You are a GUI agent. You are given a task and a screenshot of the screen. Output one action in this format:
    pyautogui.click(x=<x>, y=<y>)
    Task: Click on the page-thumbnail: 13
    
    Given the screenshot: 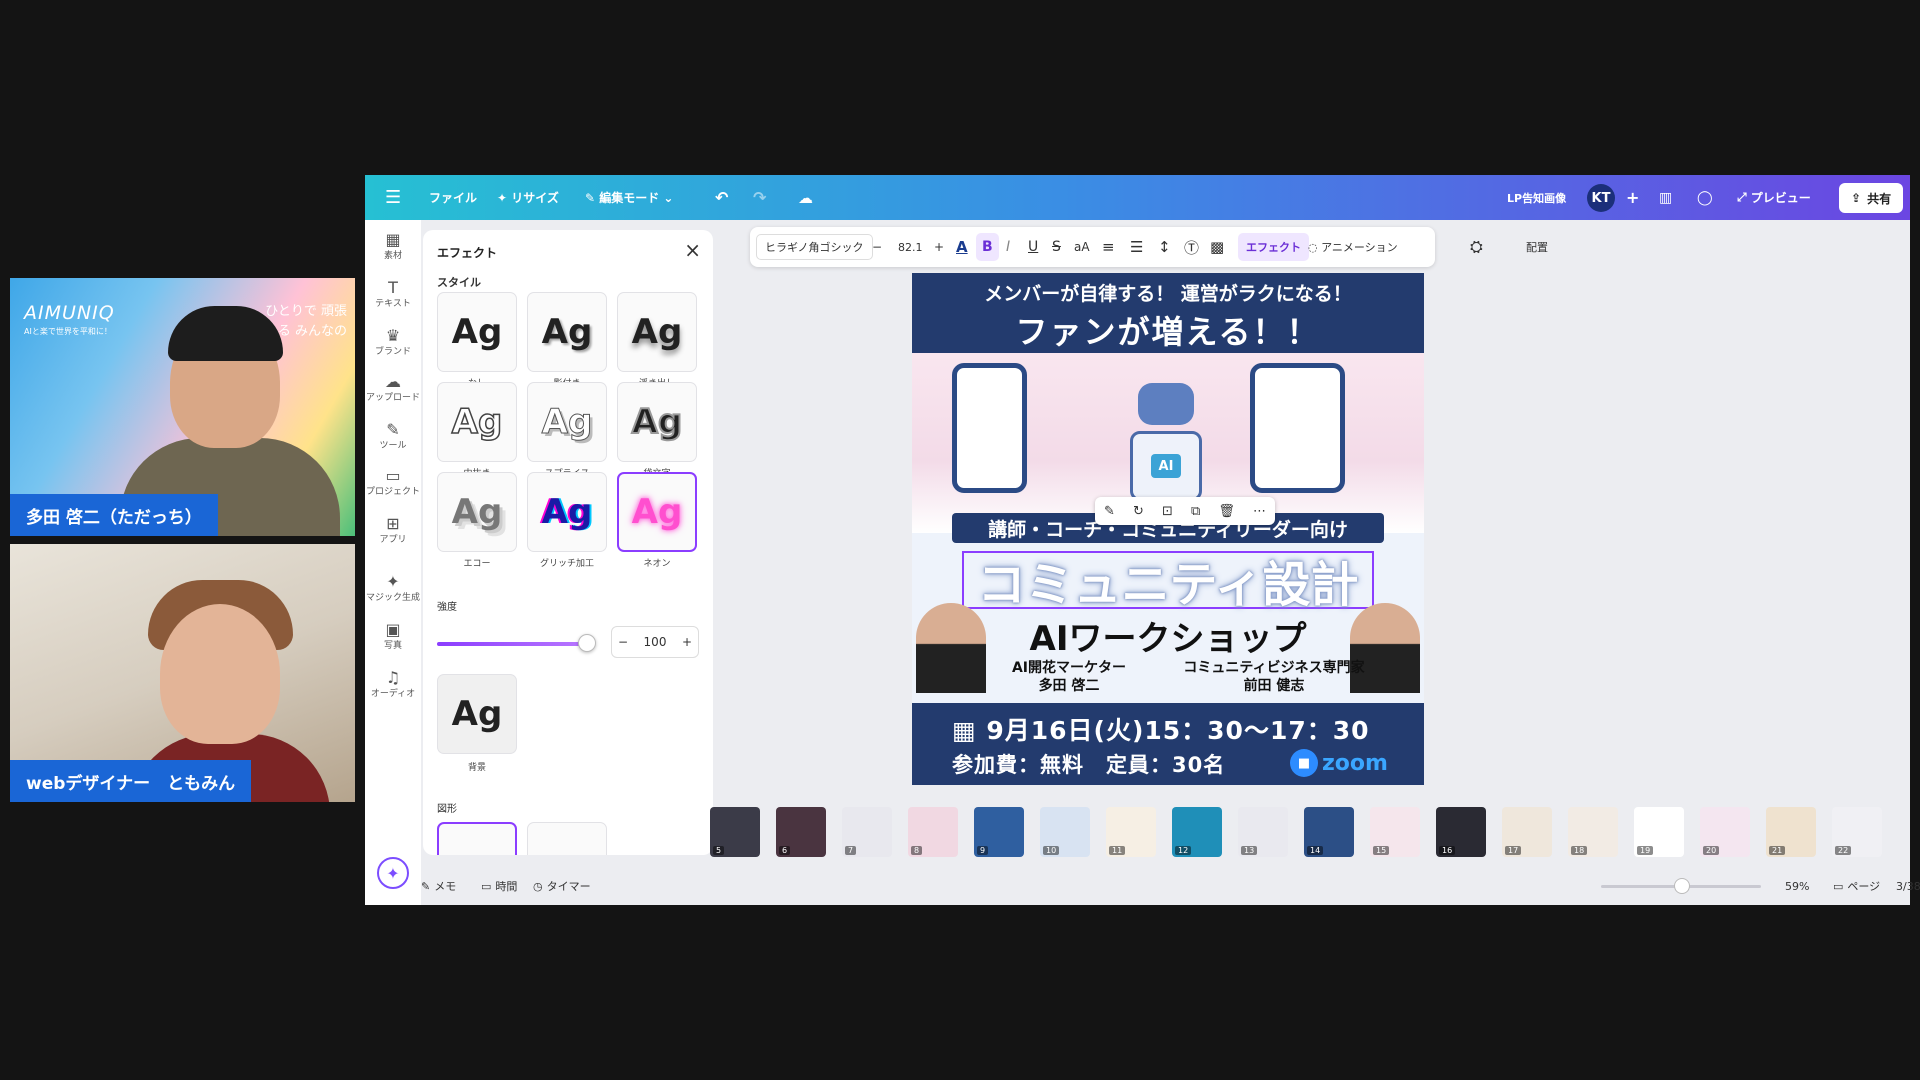 What is the action you would take?
    pyautogui.click(x=1263, y=832)
    